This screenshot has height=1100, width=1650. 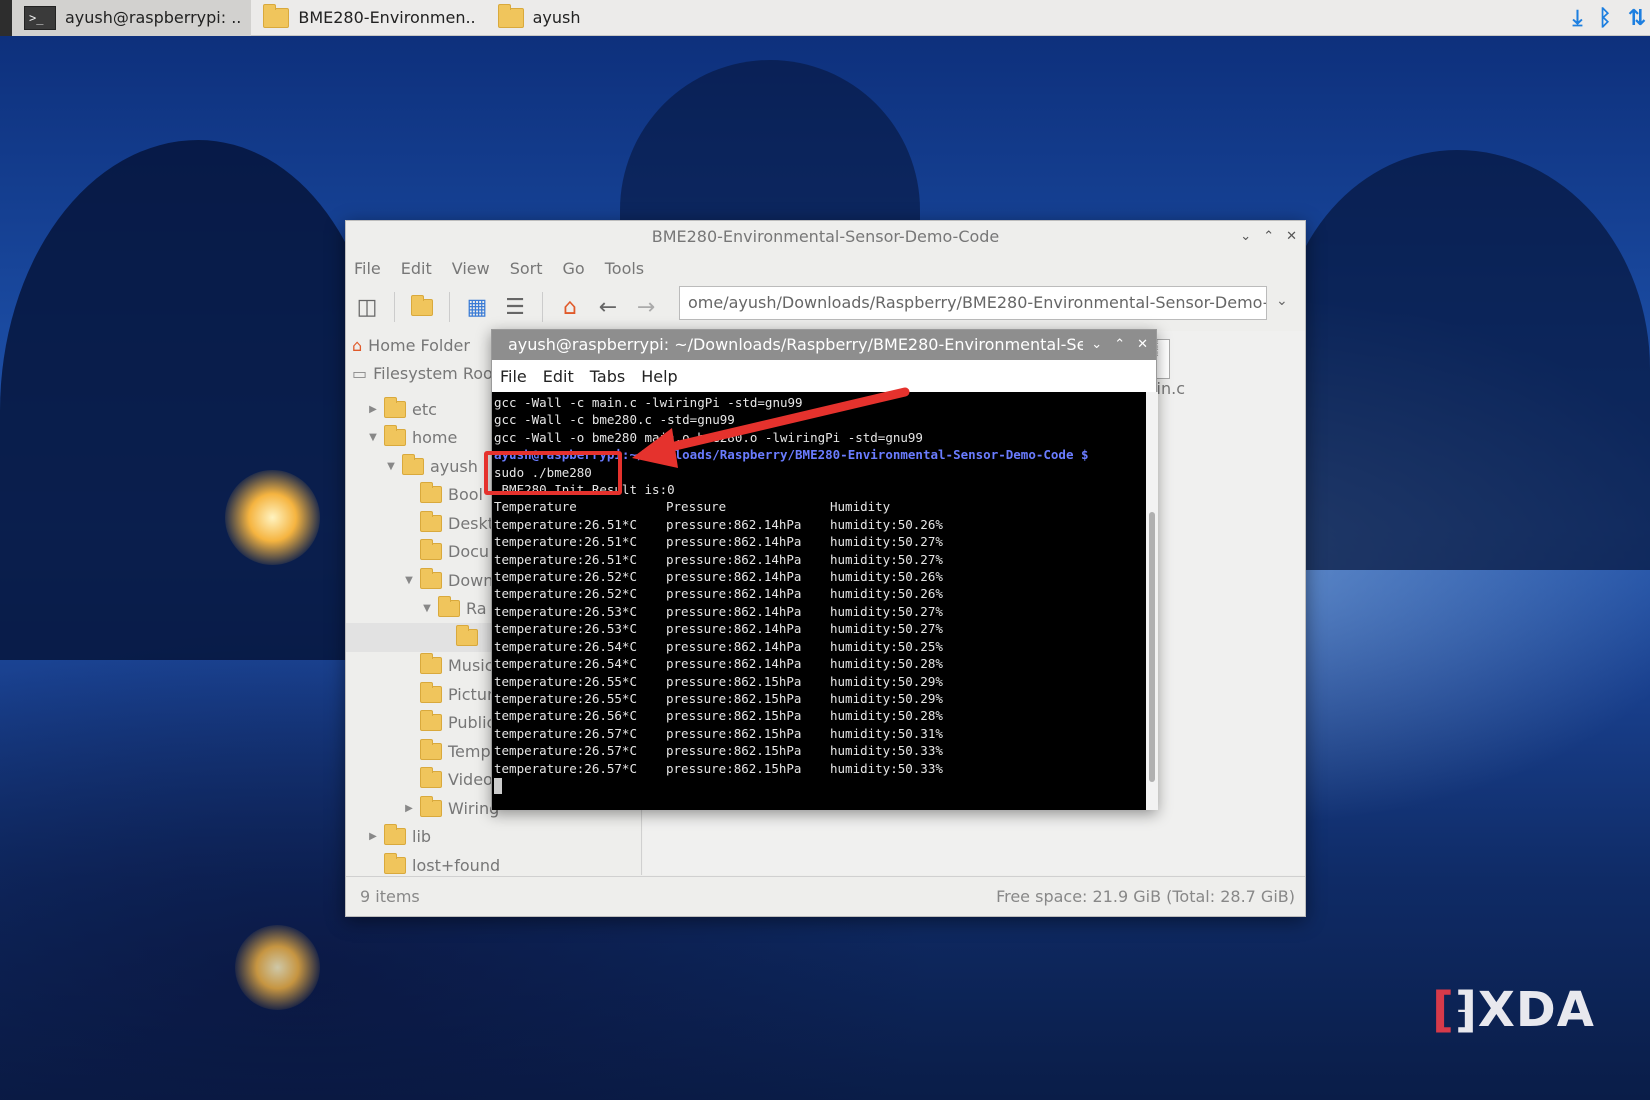 I want to click on system-tray: ⤓ ᛒ ⇅, so click(x=1611, y=18).